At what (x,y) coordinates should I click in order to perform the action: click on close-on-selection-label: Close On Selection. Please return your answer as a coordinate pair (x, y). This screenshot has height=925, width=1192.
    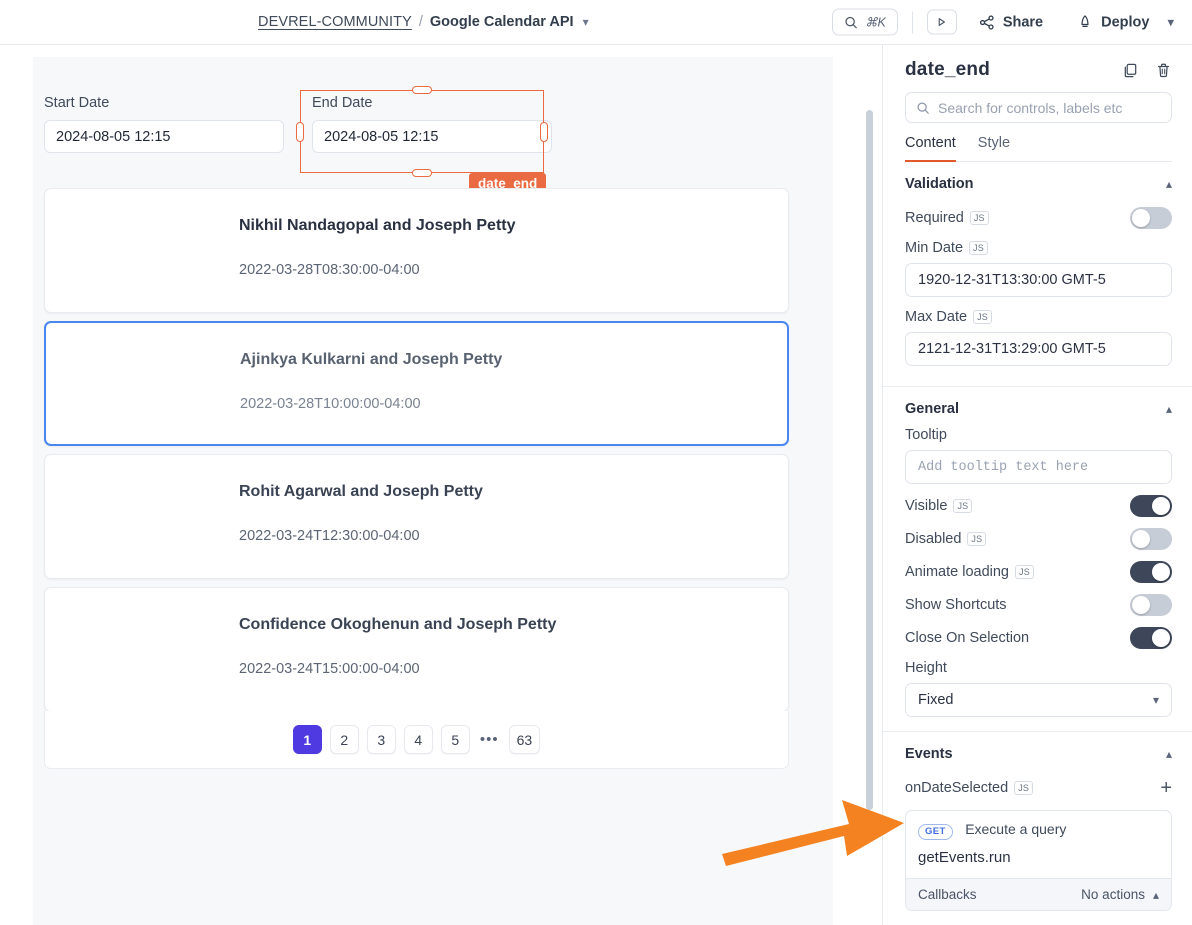
    Looking at the image, I should click on (967, 638).